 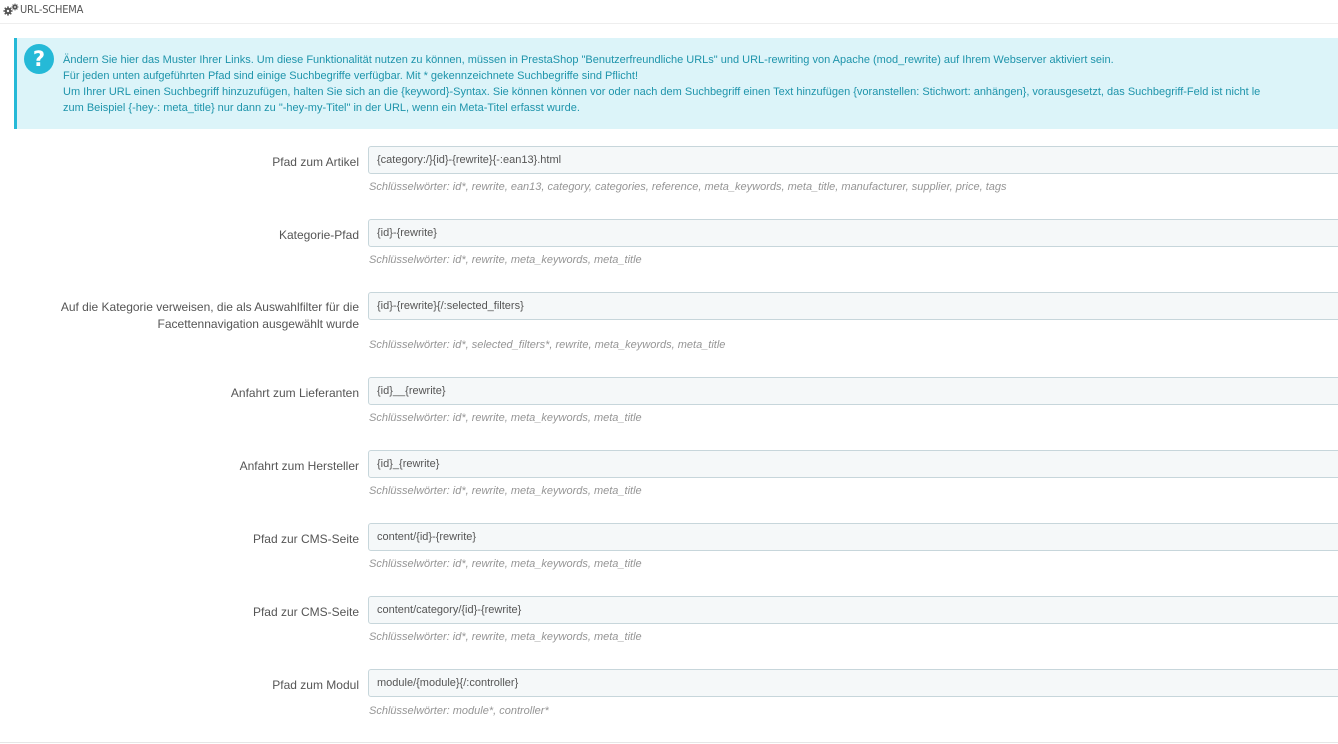 I want to click on panel-divider, so click(x=669, y=742).